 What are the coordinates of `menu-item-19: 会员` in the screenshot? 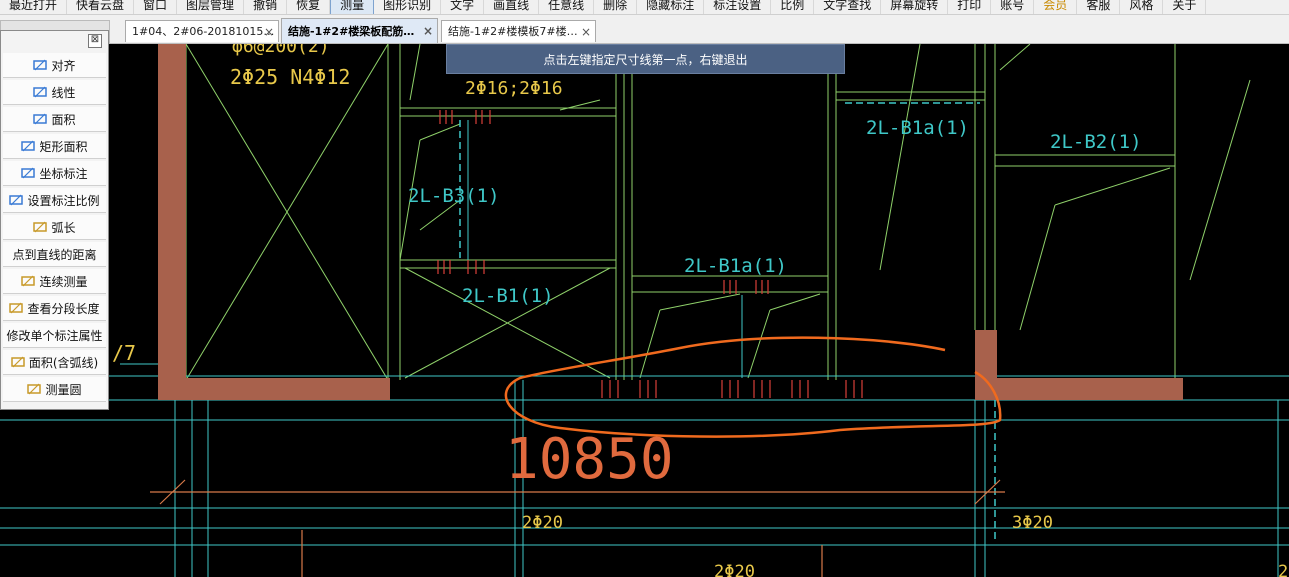 It's located at (1056, 7).